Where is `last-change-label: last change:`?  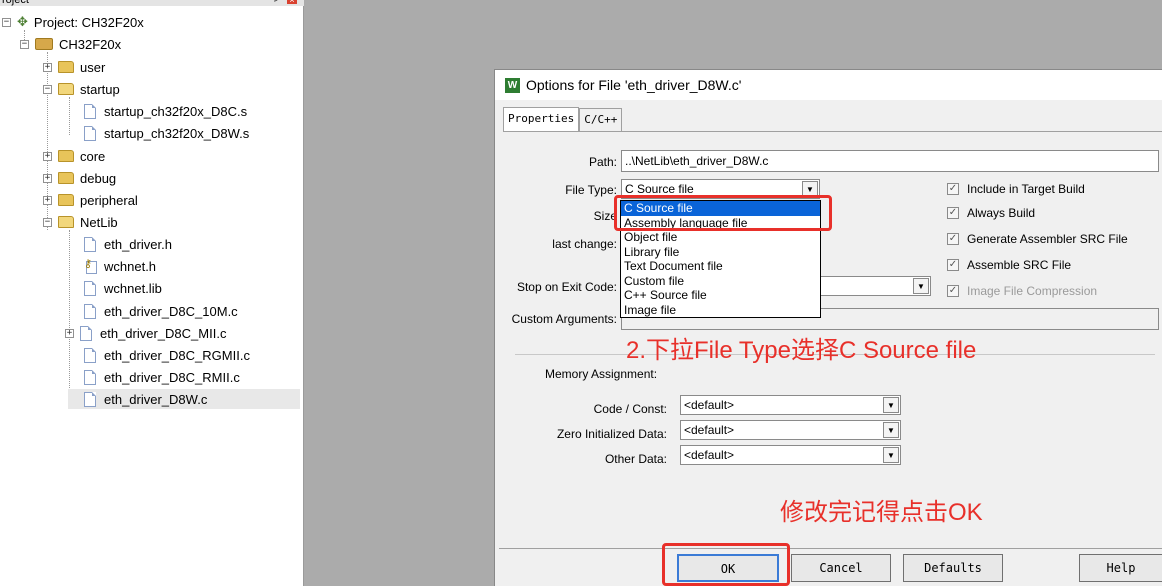 last-change-label: last change: is located at coordinates (584, 244).